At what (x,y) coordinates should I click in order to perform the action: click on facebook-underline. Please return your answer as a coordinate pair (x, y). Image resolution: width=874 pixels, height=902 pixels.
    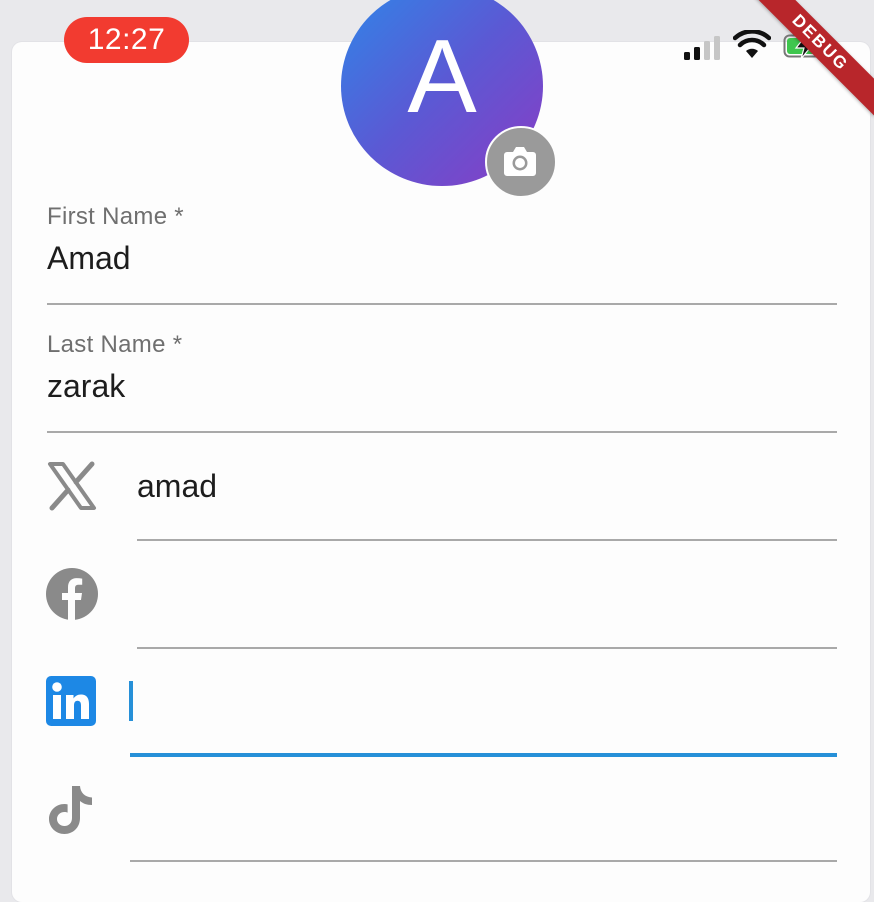
    Looking at the image, I should click on (487, 648).